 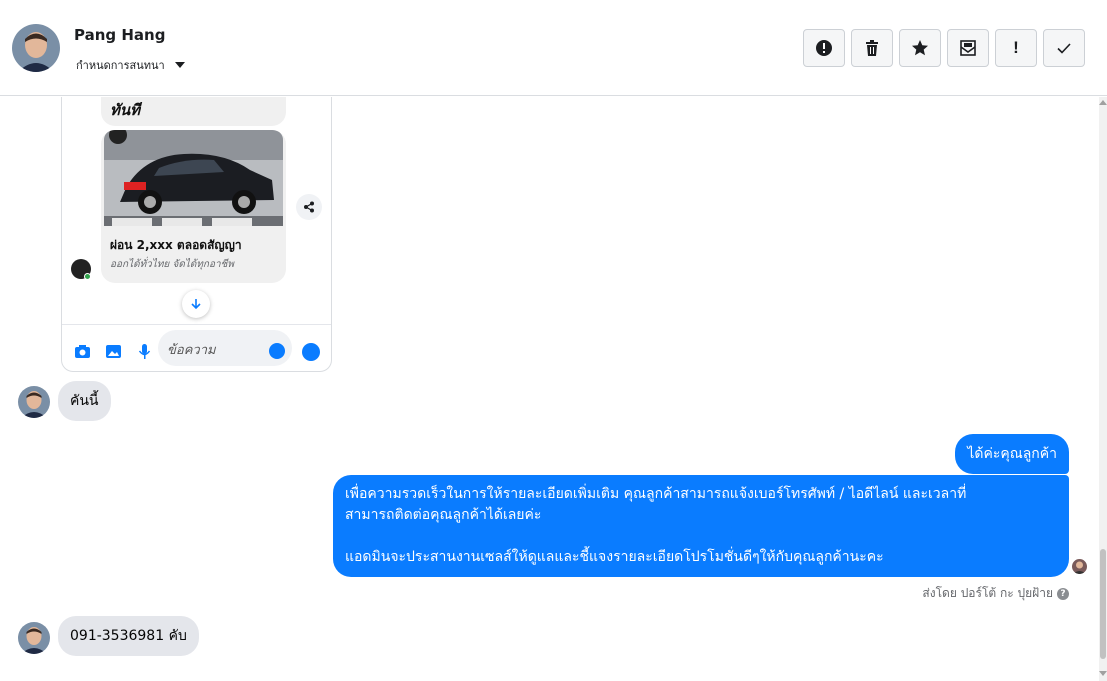 What do you see at coordinates (1103, 389) in the screenshot?
I see `thread-scrollbar` at bounding box center [1103, 389].